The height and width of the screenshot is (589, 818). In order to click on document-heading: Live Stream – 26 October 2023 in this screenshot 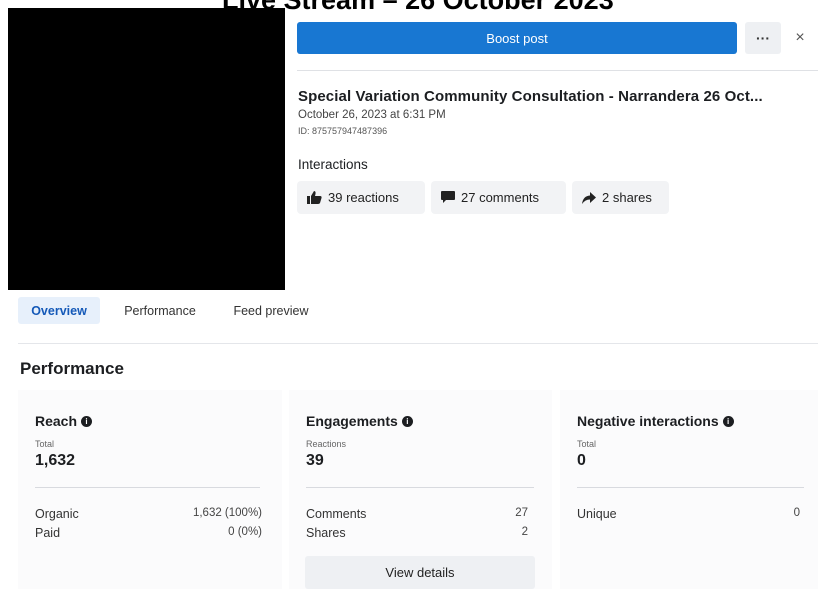, I will do `click(418, 7)`.